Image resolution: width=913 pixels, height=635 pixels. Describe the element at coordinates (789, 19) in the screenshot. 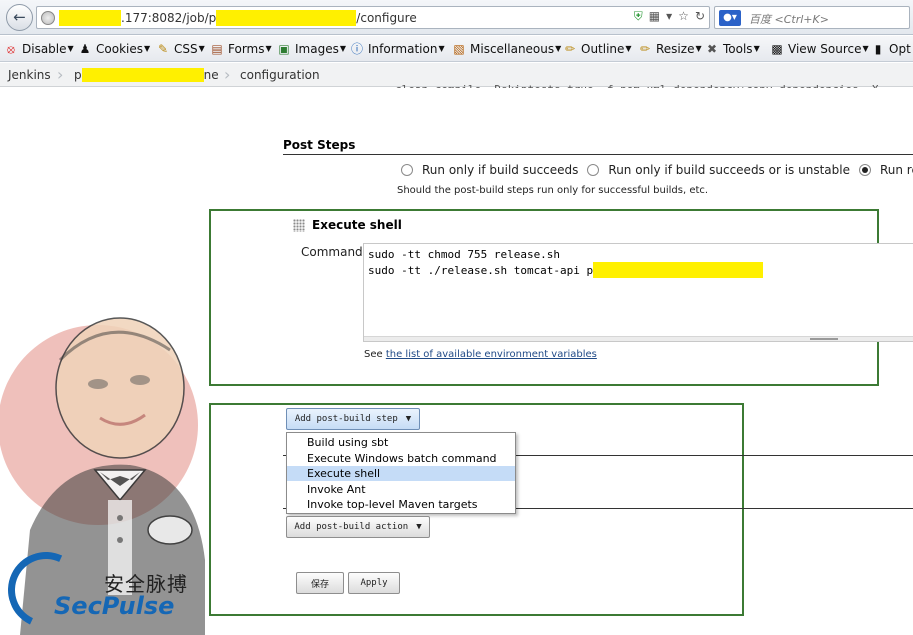

I see `search-placeholder: 百度 <Ctrl+K>` at that location.